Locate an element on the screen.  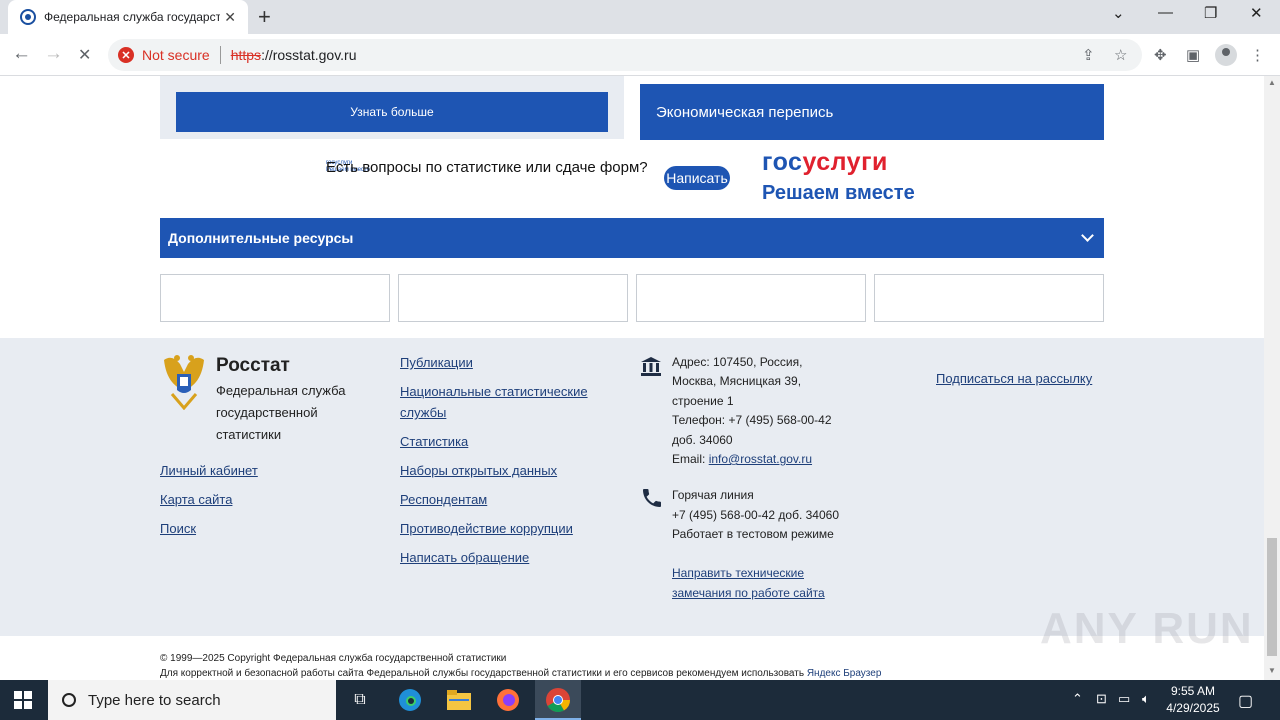
subscribe-link: Подписаться на рассылку is located at coordinates (1014, 378).